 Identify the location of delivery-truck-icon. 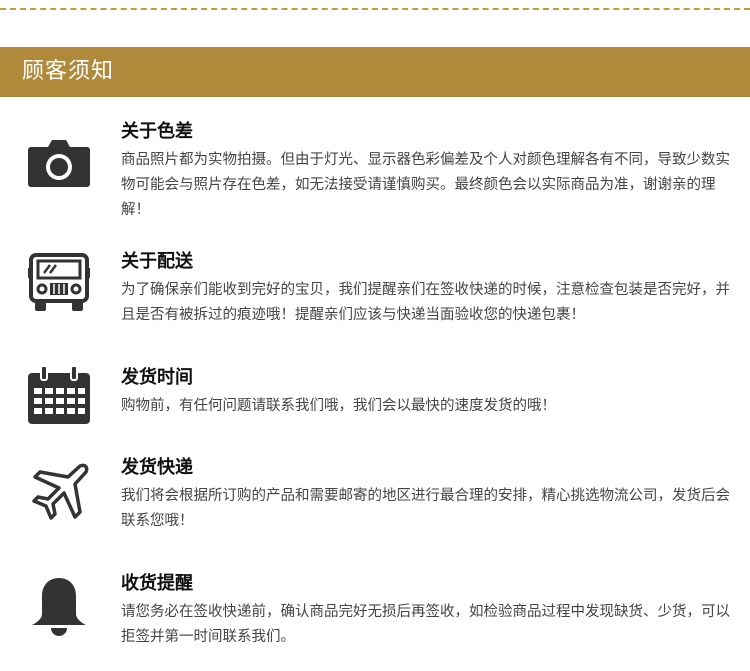
(59, 283).